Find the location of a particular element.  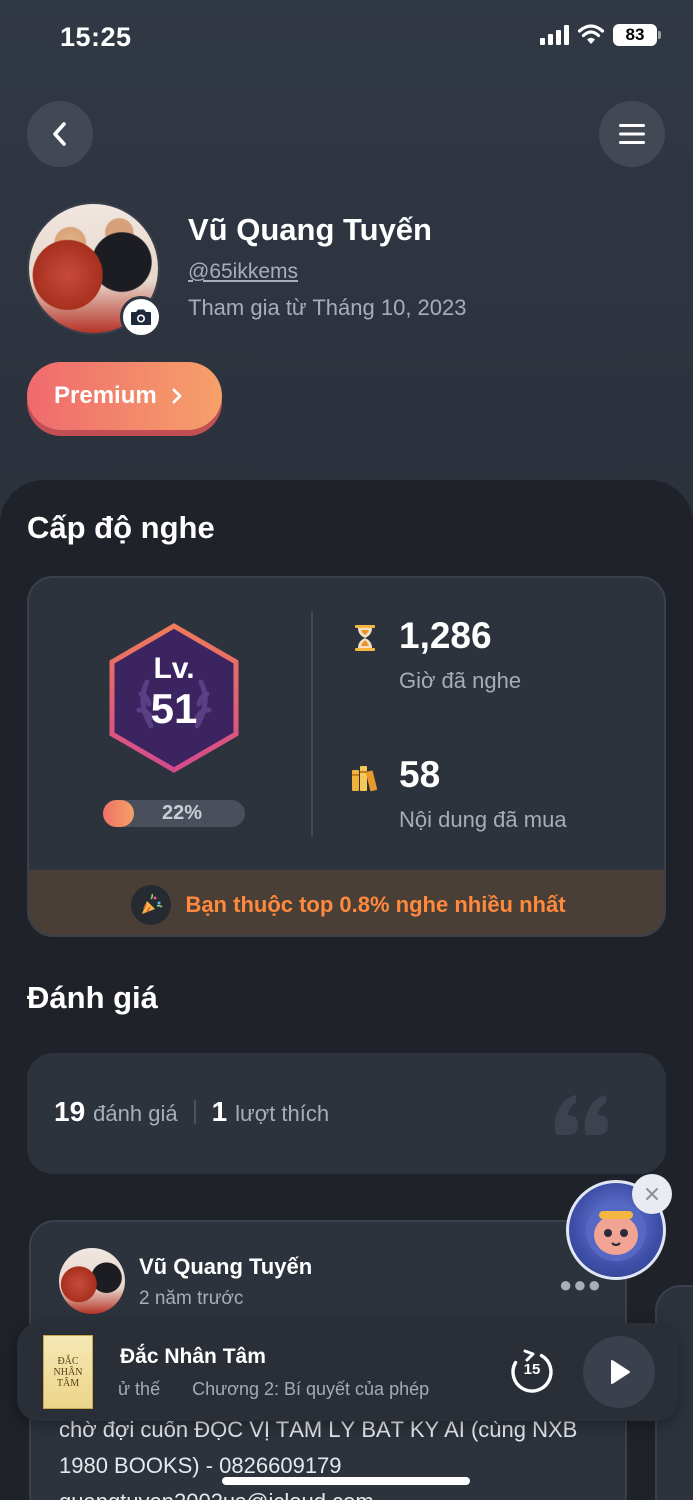

player-title: Đắc Nhân Tâm is located at coordinates (193, 1356).